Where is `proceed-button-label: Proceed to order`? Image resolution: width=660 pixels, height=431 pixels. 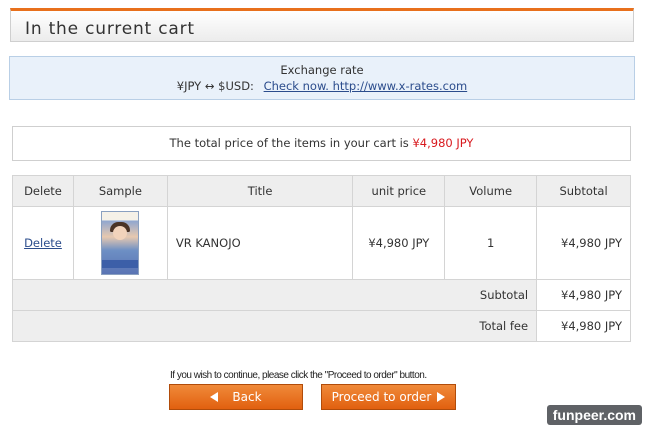
proceed-button-label: Proceed to order is located at coordinates (381, 397).